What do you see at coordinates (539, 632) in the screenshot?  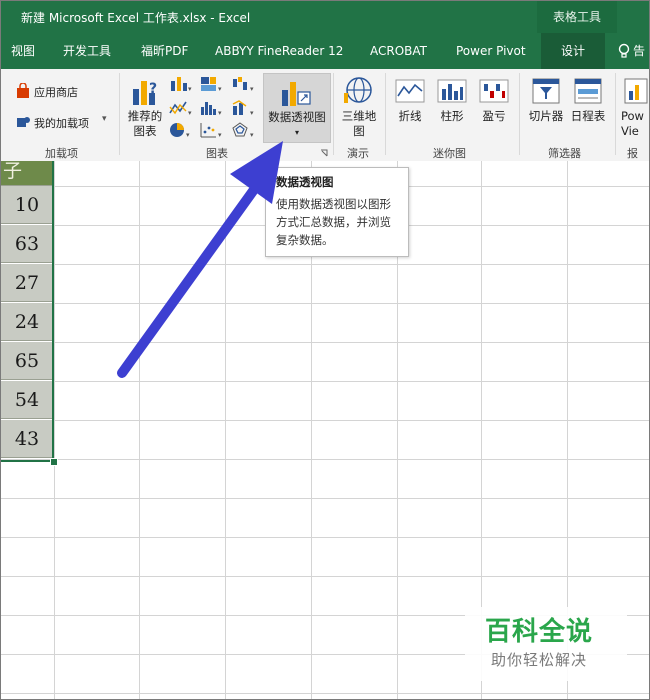 I see `watermark-main-text: 百科全说` at bounding box center [539, 632].